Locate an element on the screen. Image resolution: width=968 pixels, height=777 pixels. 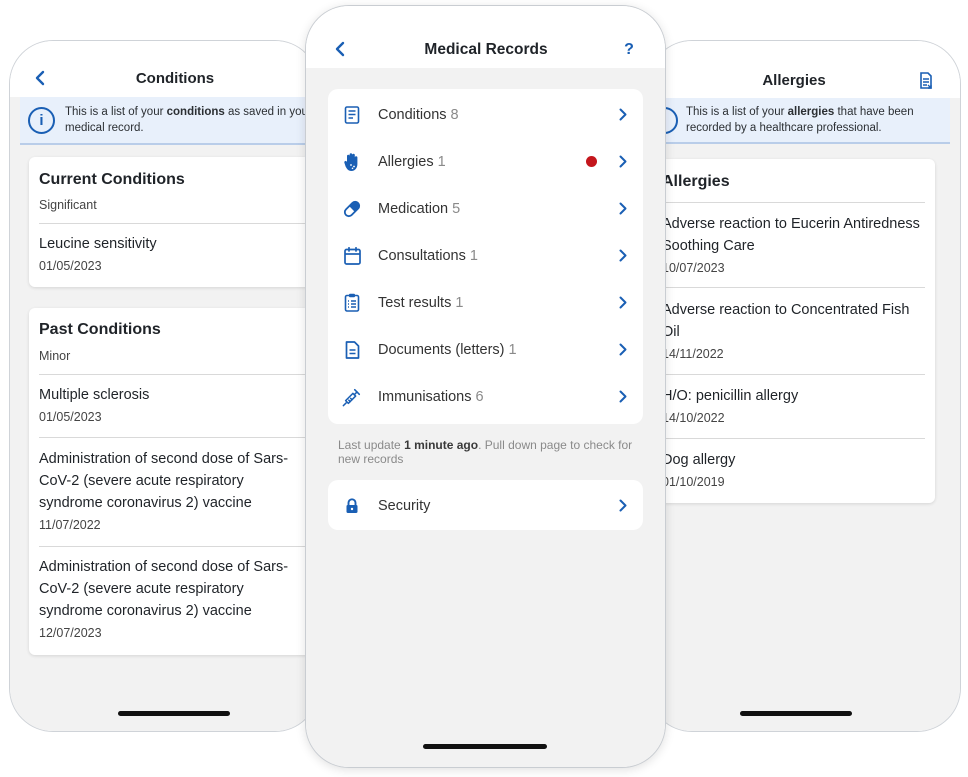
menu-item-text: Allergies is located at coordinates (406, 161).